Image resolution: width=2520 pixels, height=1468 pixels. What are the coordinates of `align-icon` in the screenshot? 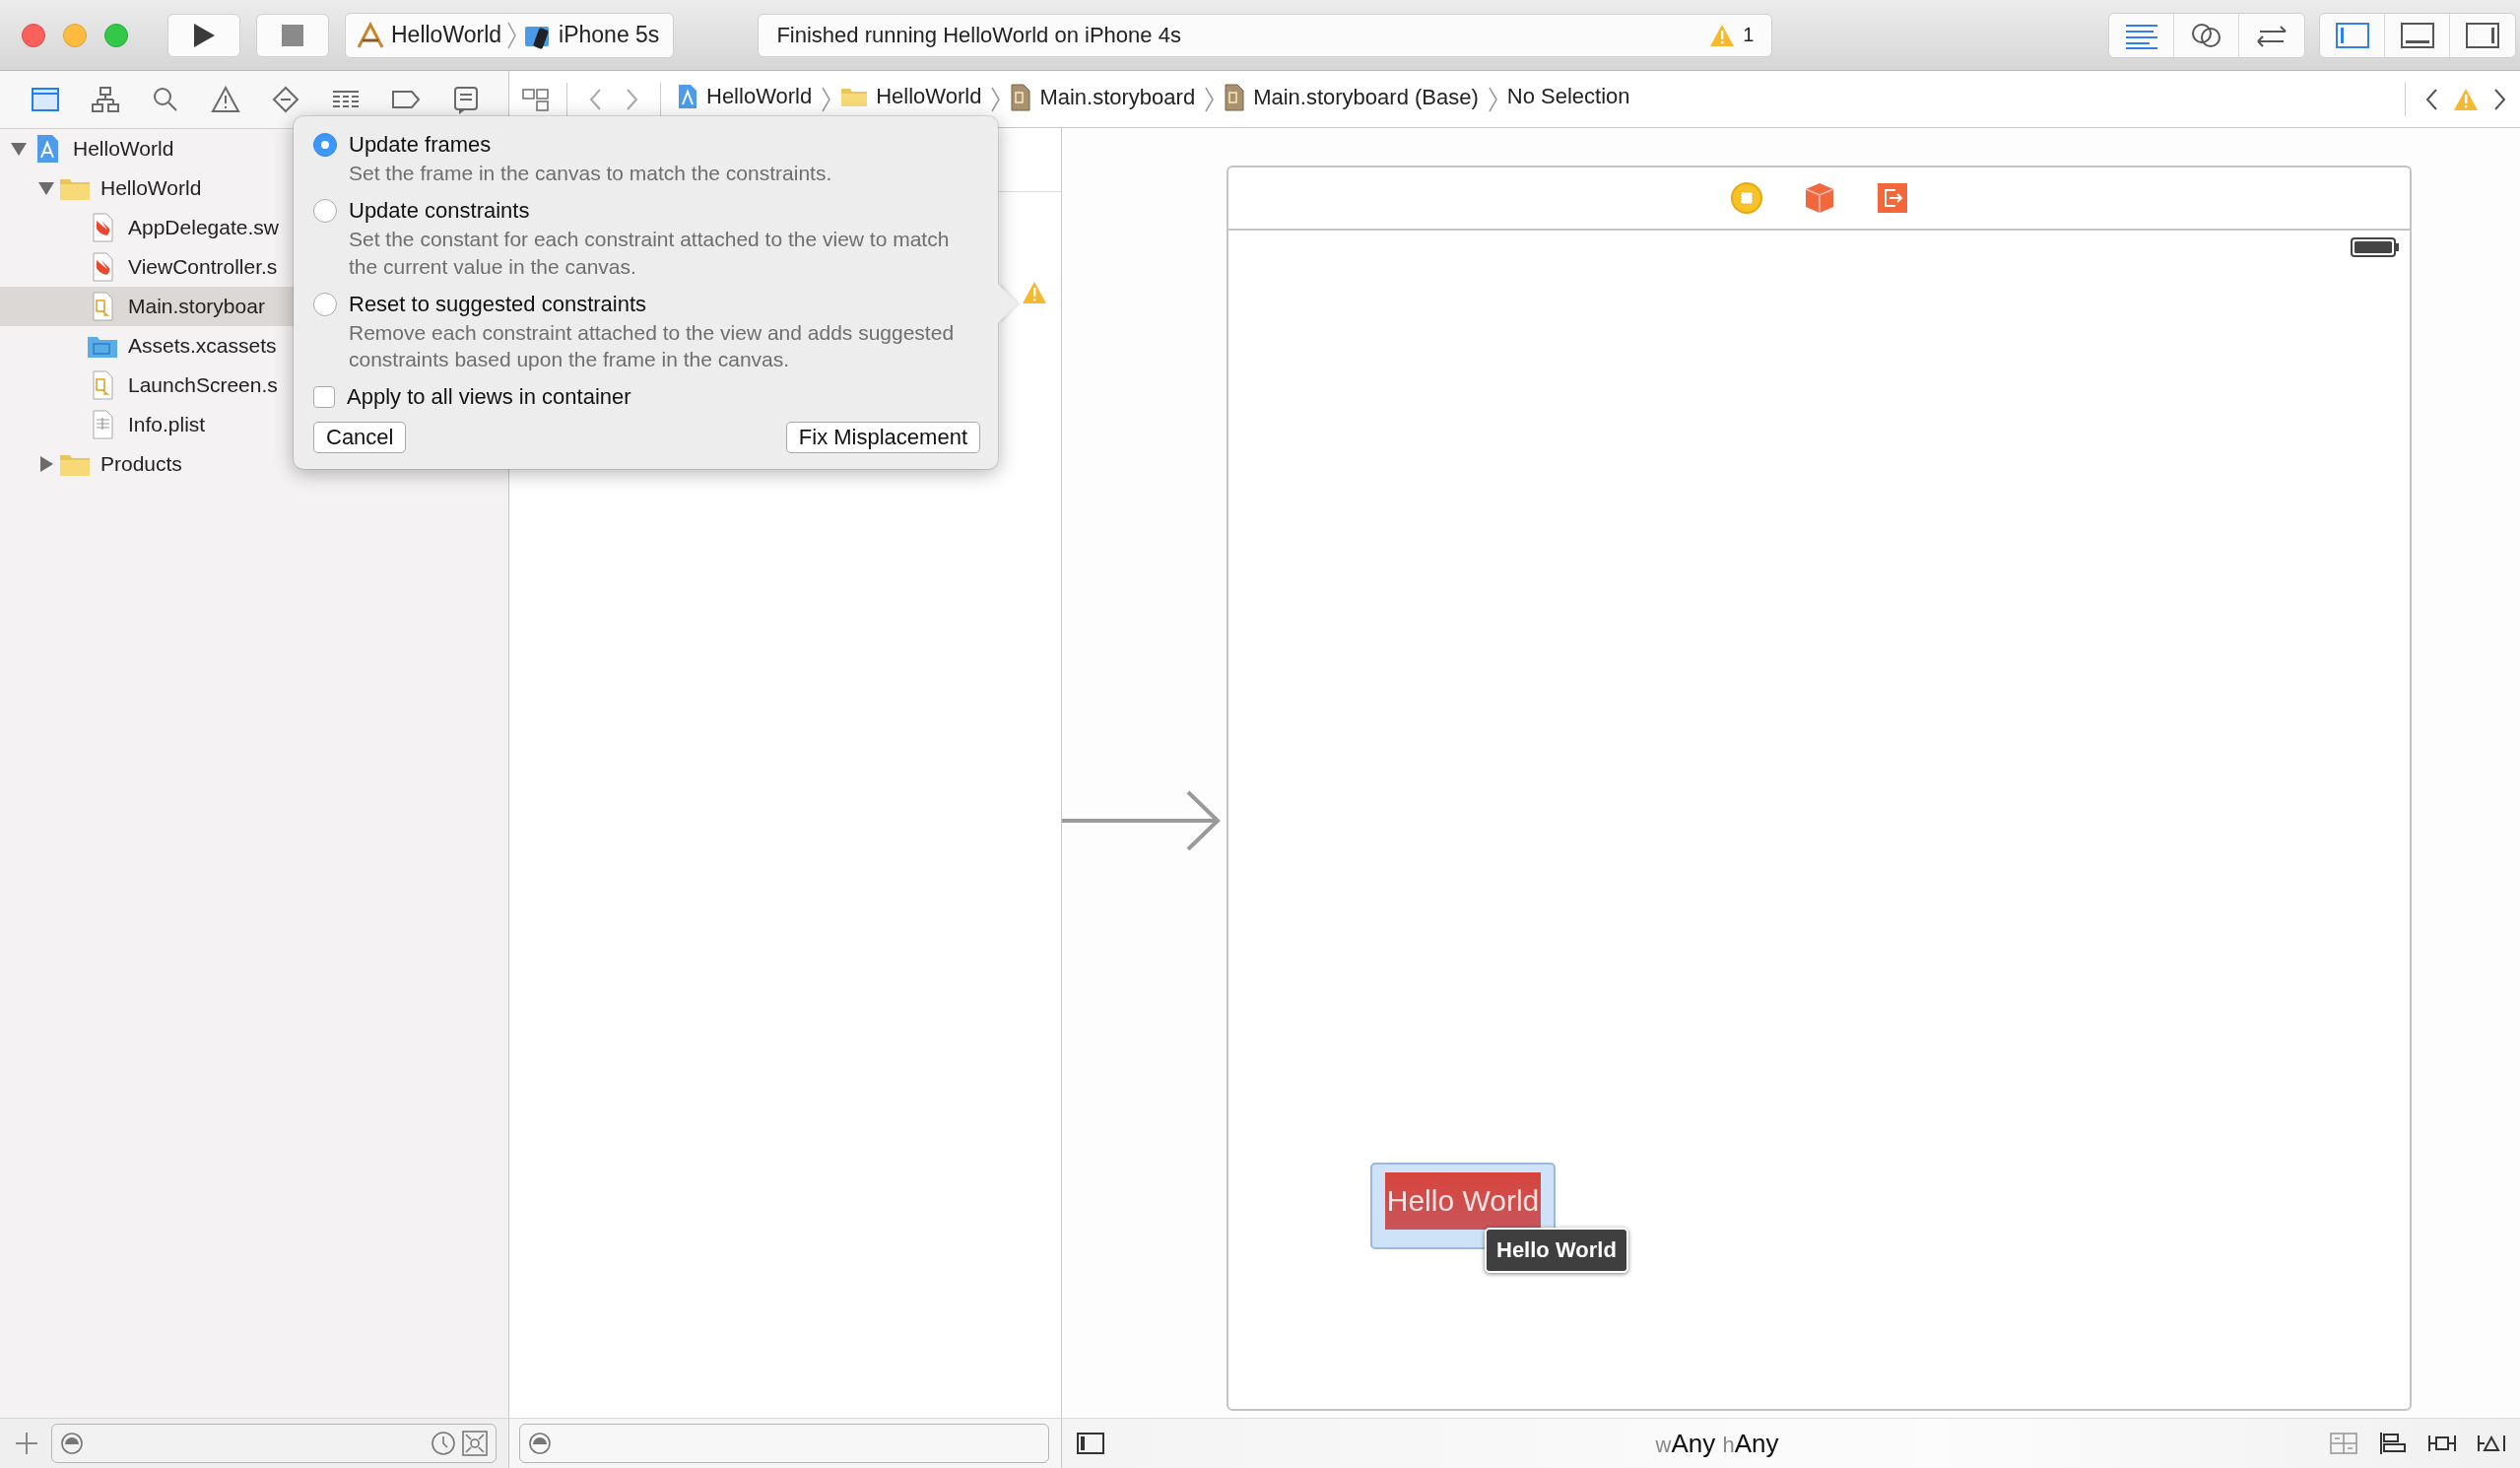 It's located at (2393, 1443).